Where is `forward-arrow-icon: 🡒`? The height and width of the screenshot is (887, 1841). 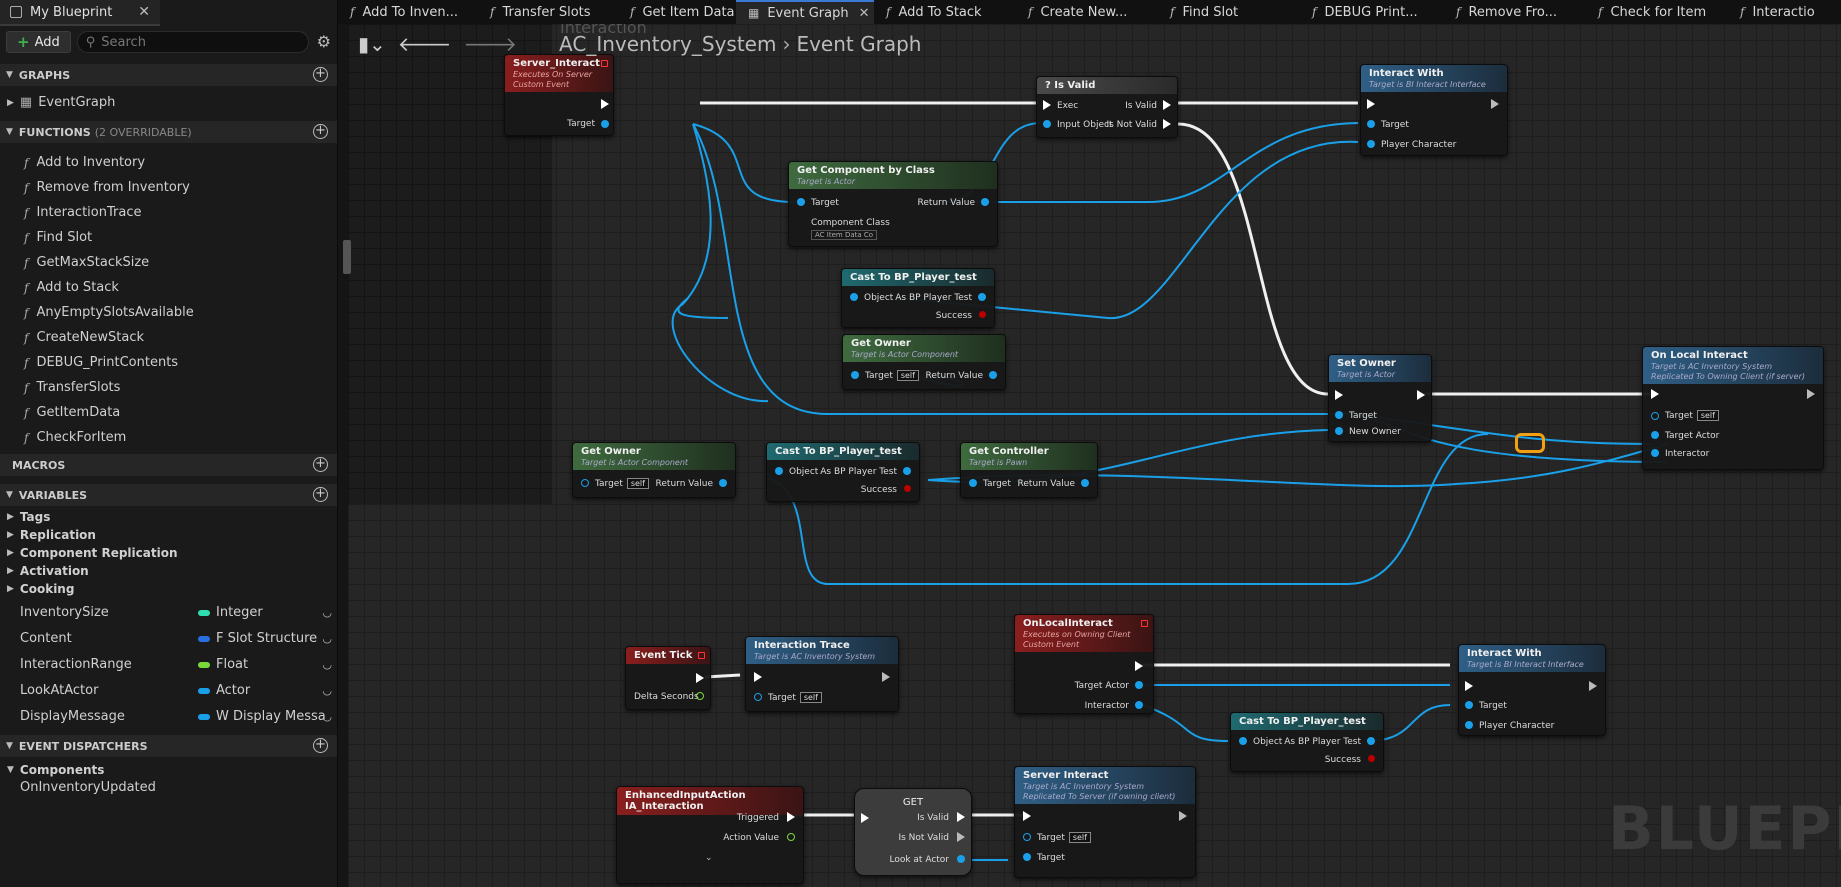
forward-arrow-icon: 🡒 is located at coordinates (490, 44).